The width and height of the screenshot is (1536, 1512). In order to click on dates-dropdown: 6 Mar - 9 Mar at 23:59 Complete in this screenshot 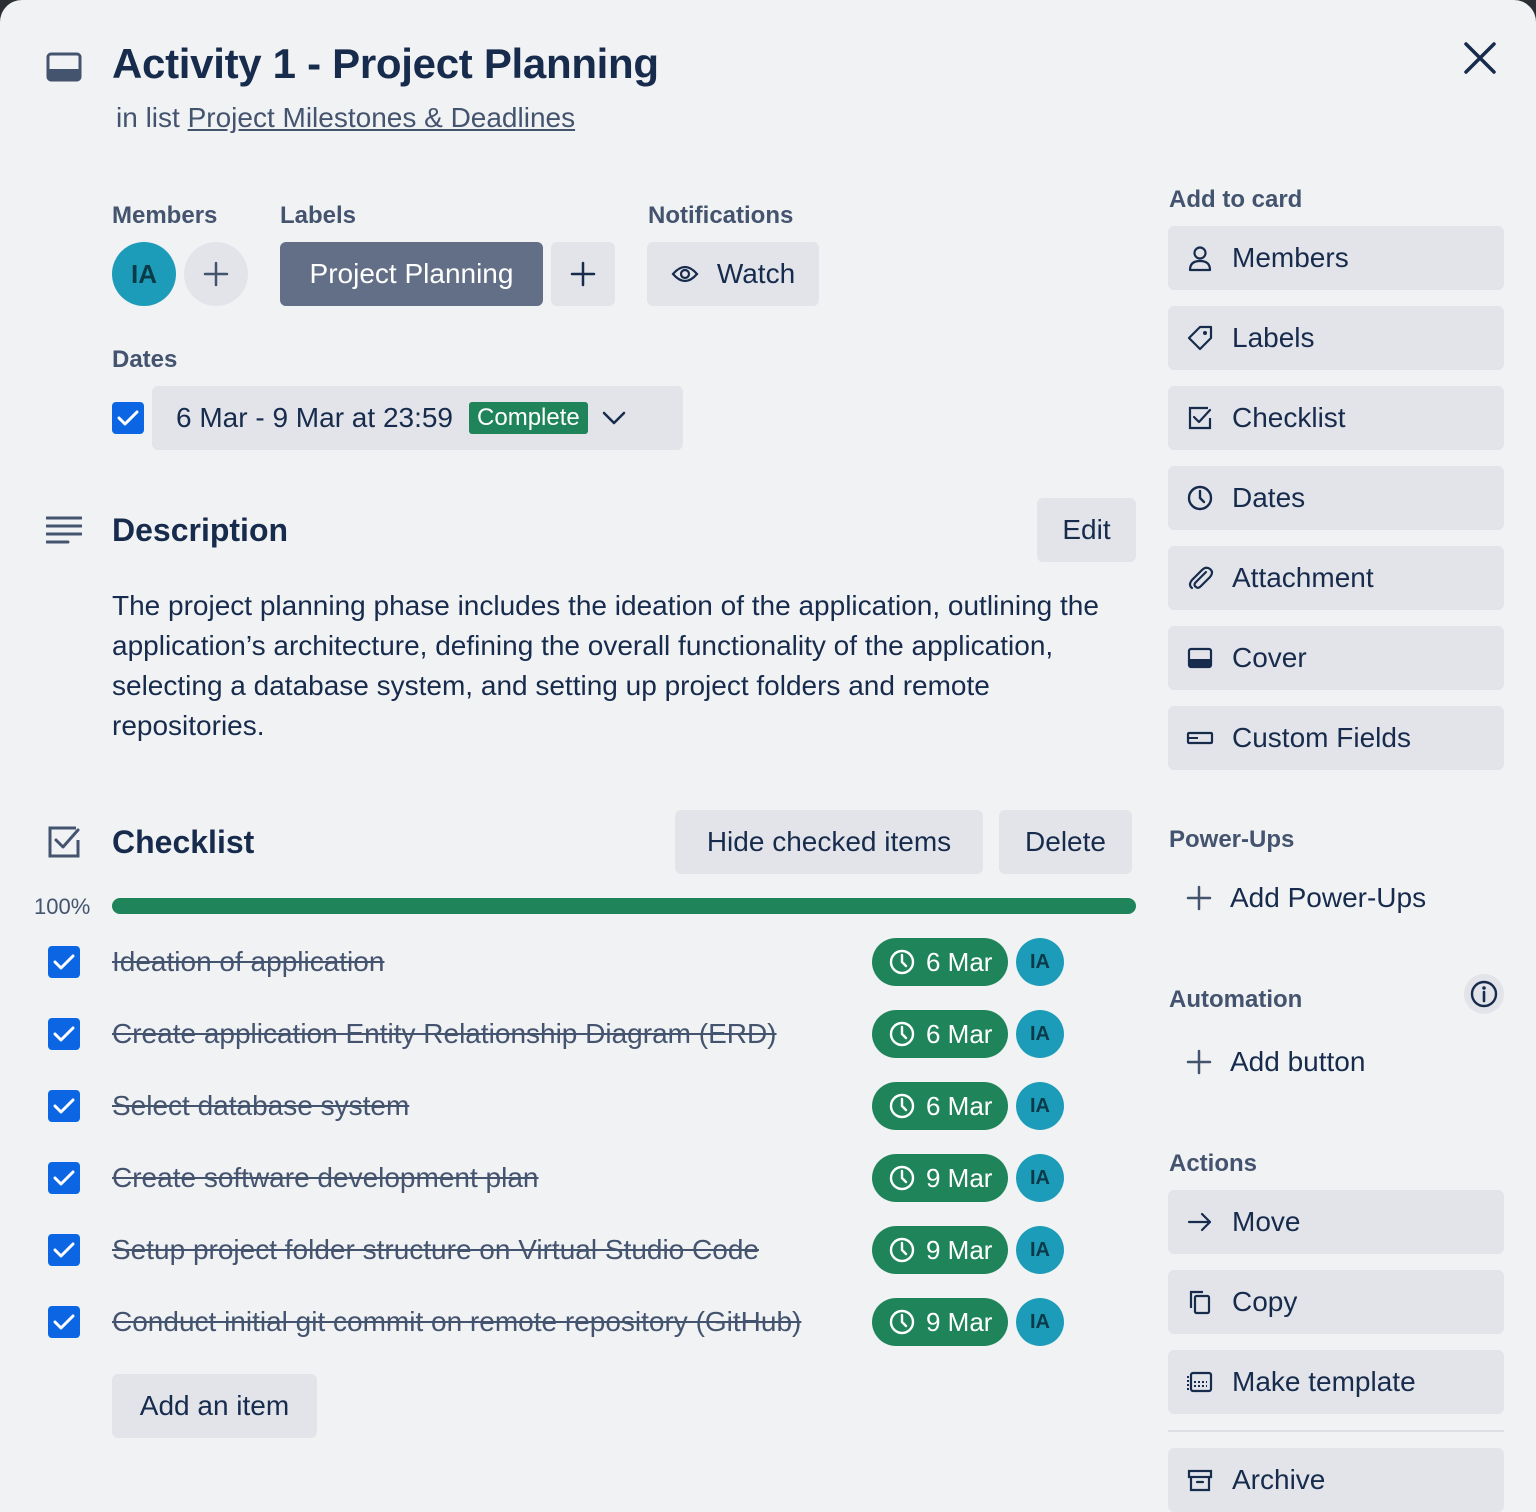, I will do `click(417, 418)`.